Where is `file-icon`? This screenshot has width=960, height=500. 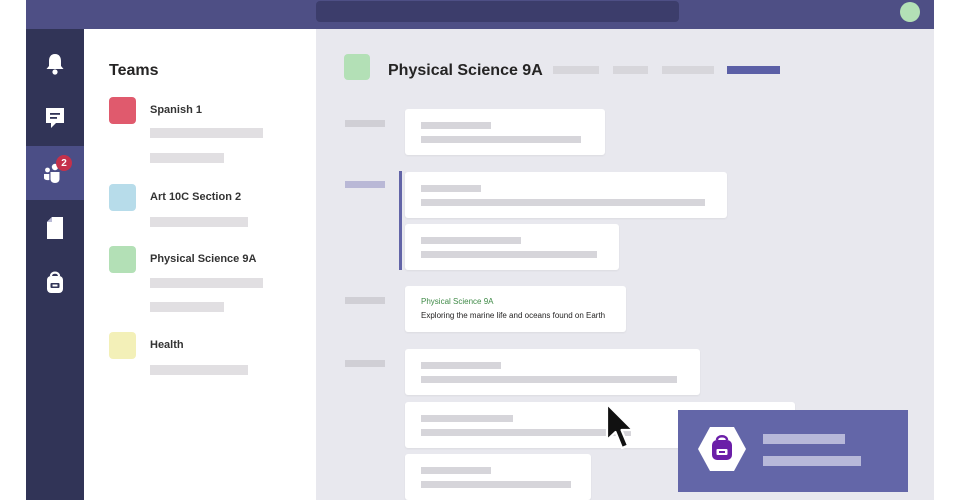
file-icon is located at coordinates (55, 228).